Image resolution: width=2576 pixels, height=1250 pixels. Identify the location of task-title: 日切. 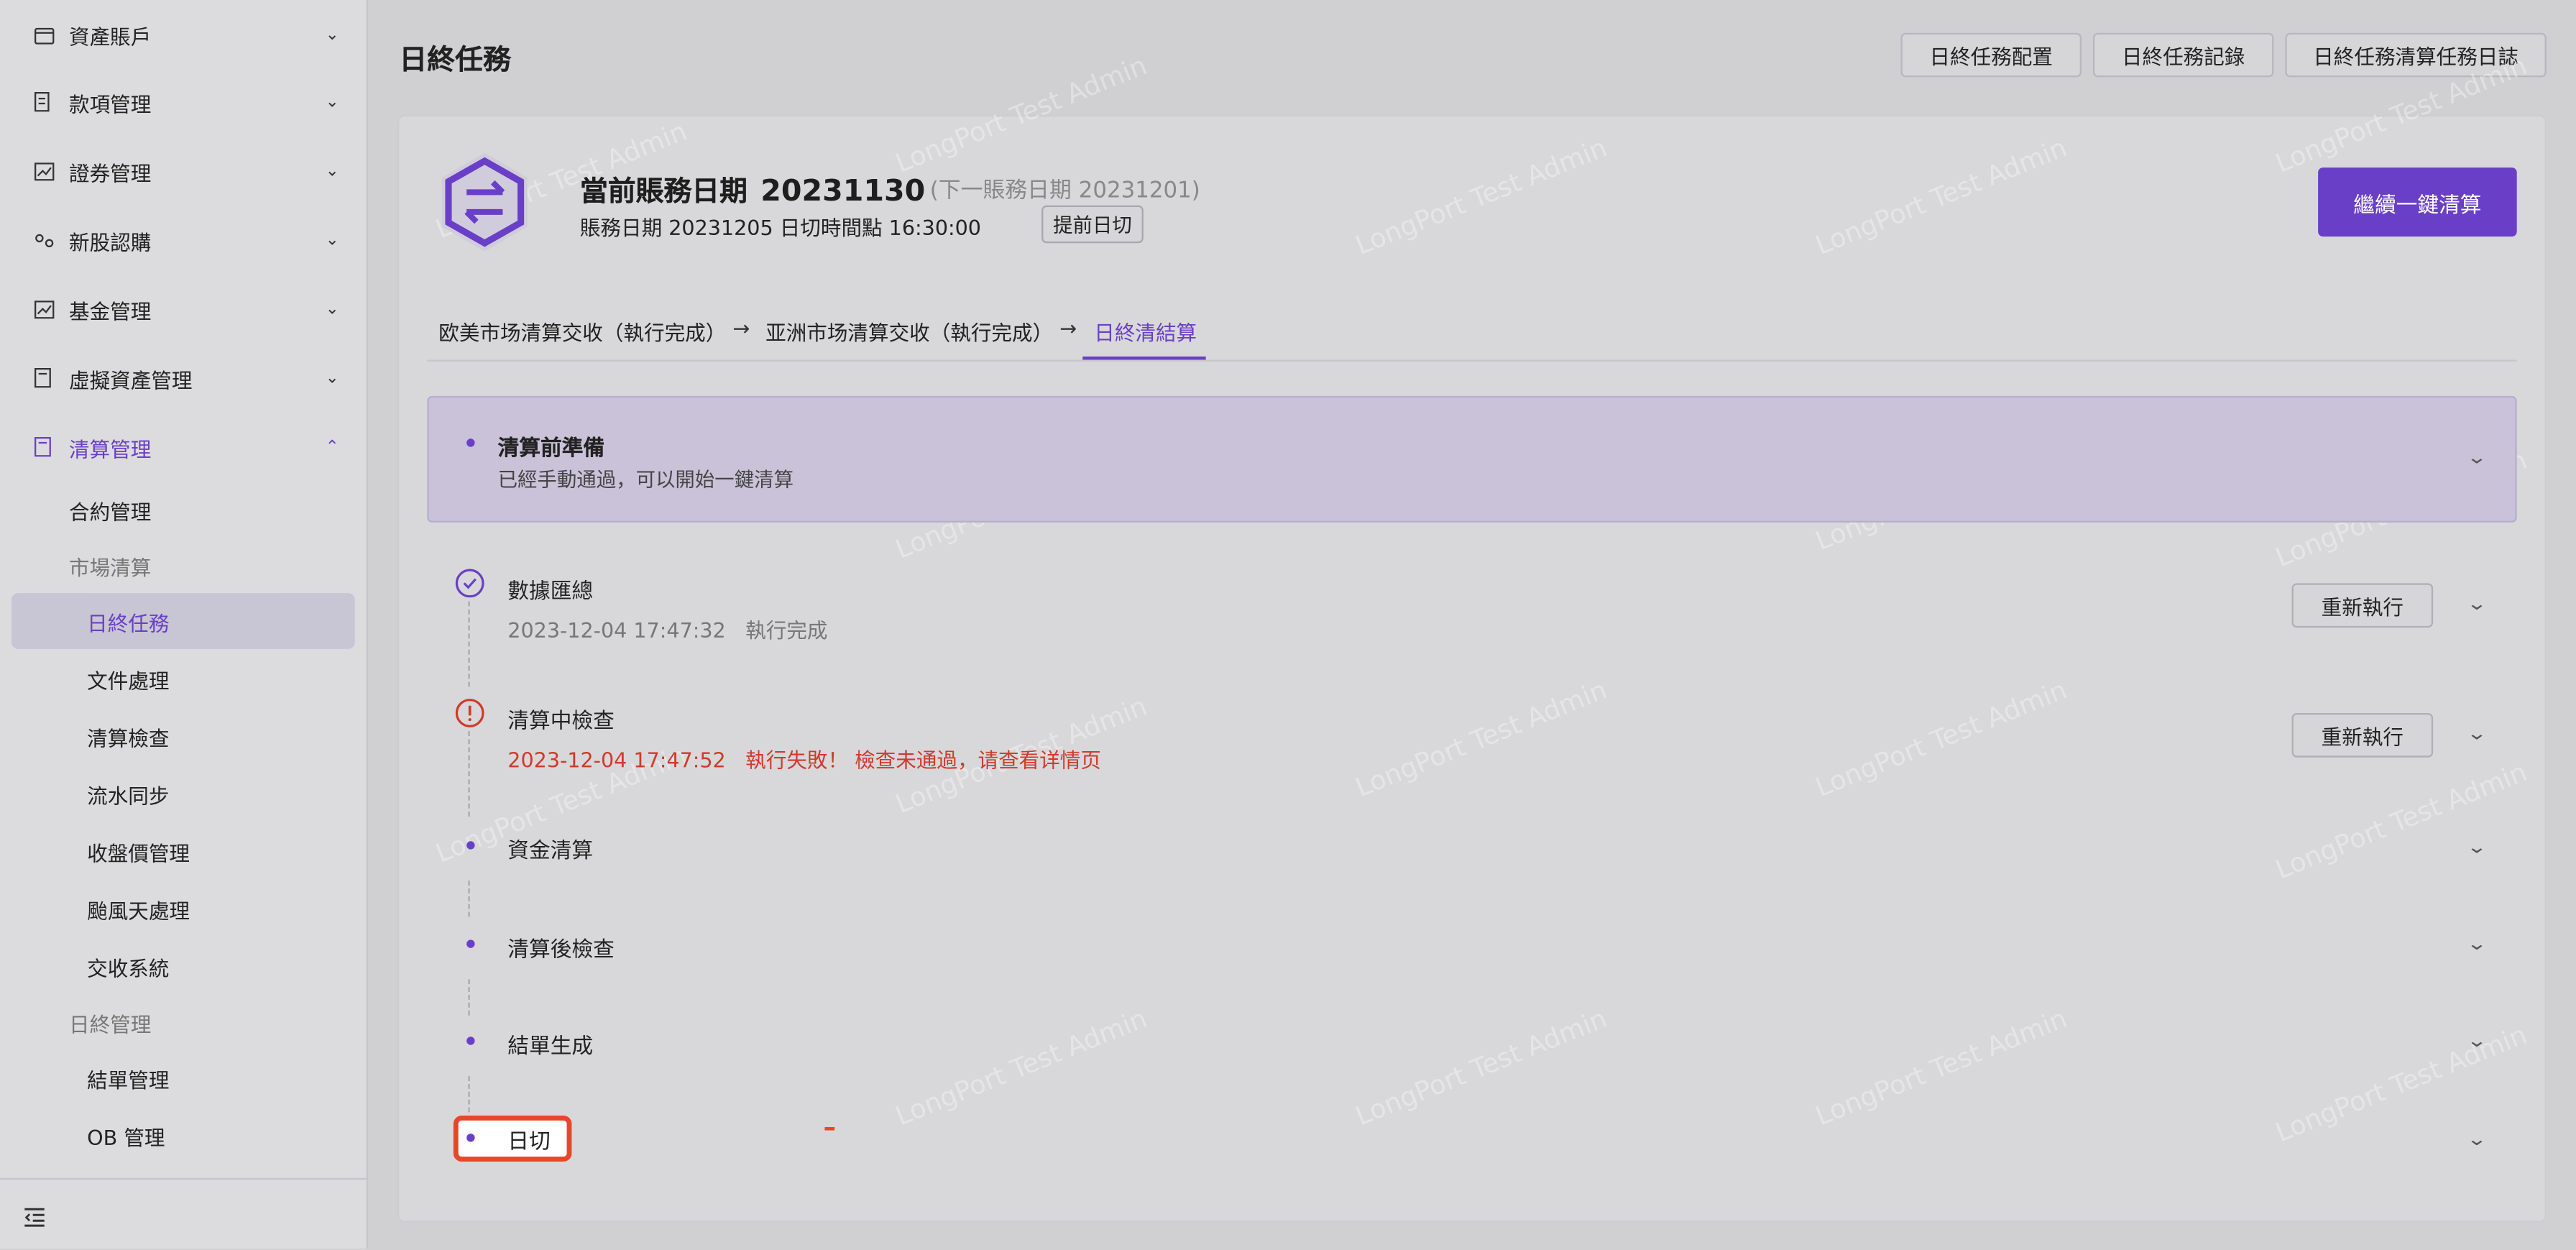
(529, 1142).